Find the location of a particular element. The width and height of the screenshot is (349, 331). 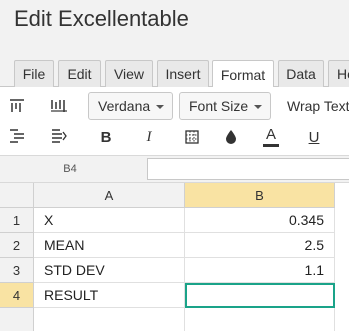

menu-tabs: File Edit View Insert Format Data He is located at coordinates (174, 70).